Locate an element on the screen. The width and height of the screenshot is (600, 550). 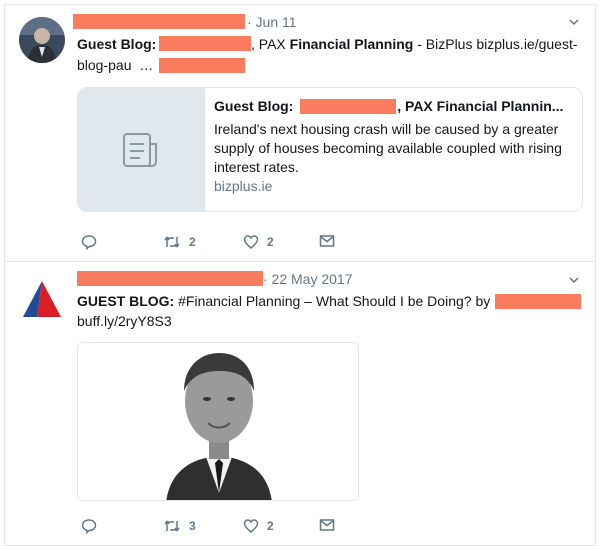
logo-icon is located at coordinates (42, 299).